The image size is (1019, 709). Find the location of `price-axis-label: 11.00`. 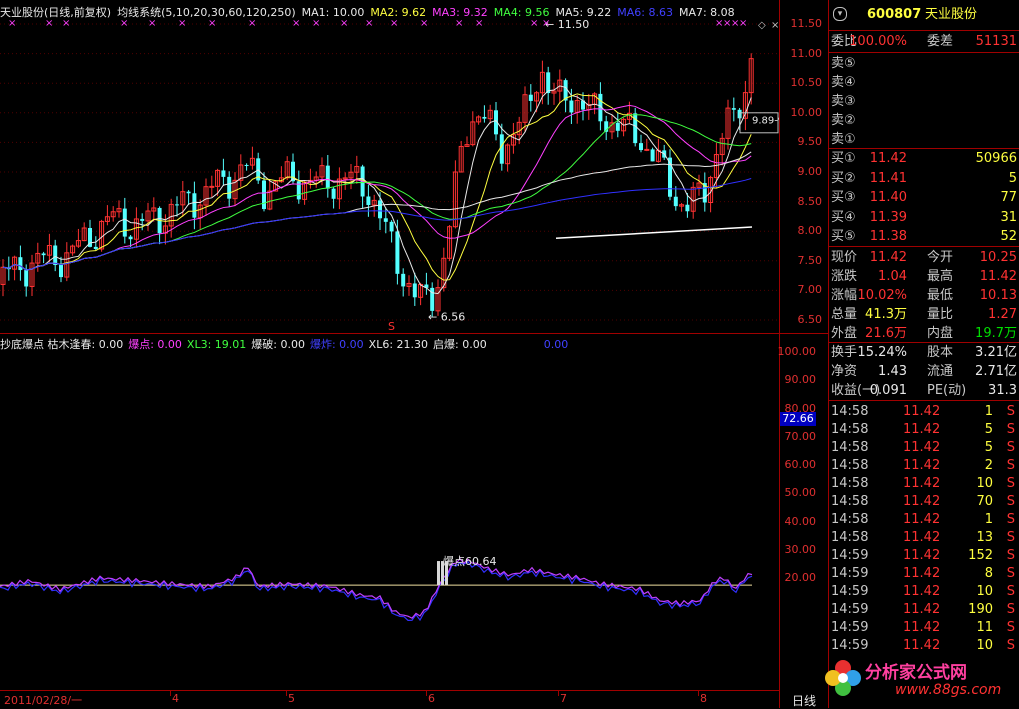

price-axis-label: 11.00 is located at coordinates (806, 53).